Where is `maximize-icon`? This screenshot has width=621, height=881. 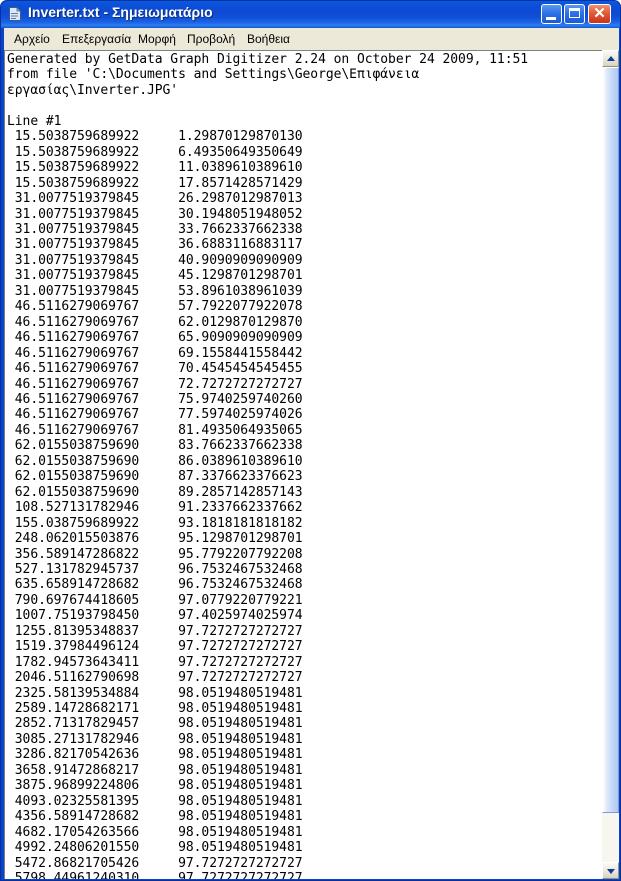 maximize-icon is located at coordinates (574, 13).